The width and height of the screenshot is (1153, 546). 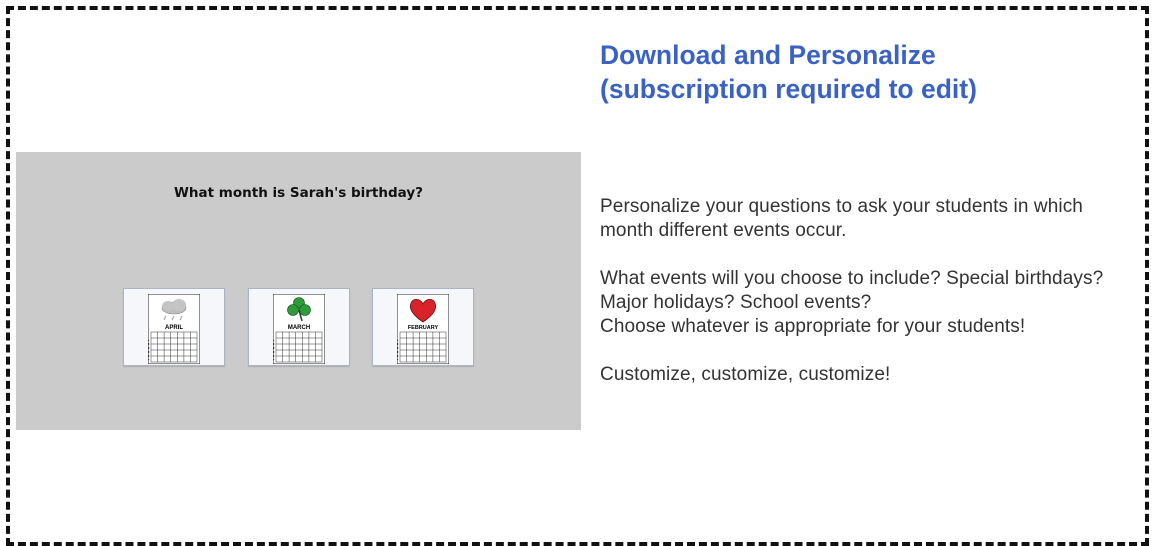 I want to click on calendar-icon: APRIL, so click(x=174, y=329).